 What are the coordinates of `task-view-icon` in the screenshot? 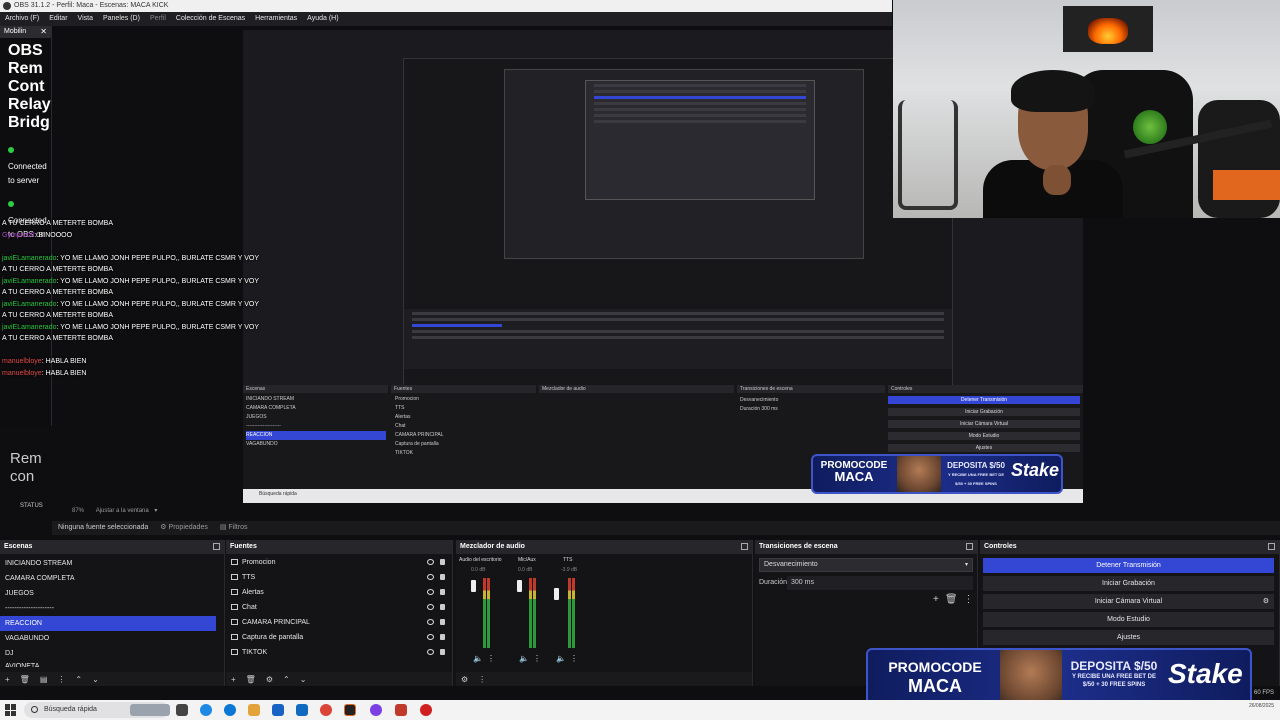 It's located at (182, 710).